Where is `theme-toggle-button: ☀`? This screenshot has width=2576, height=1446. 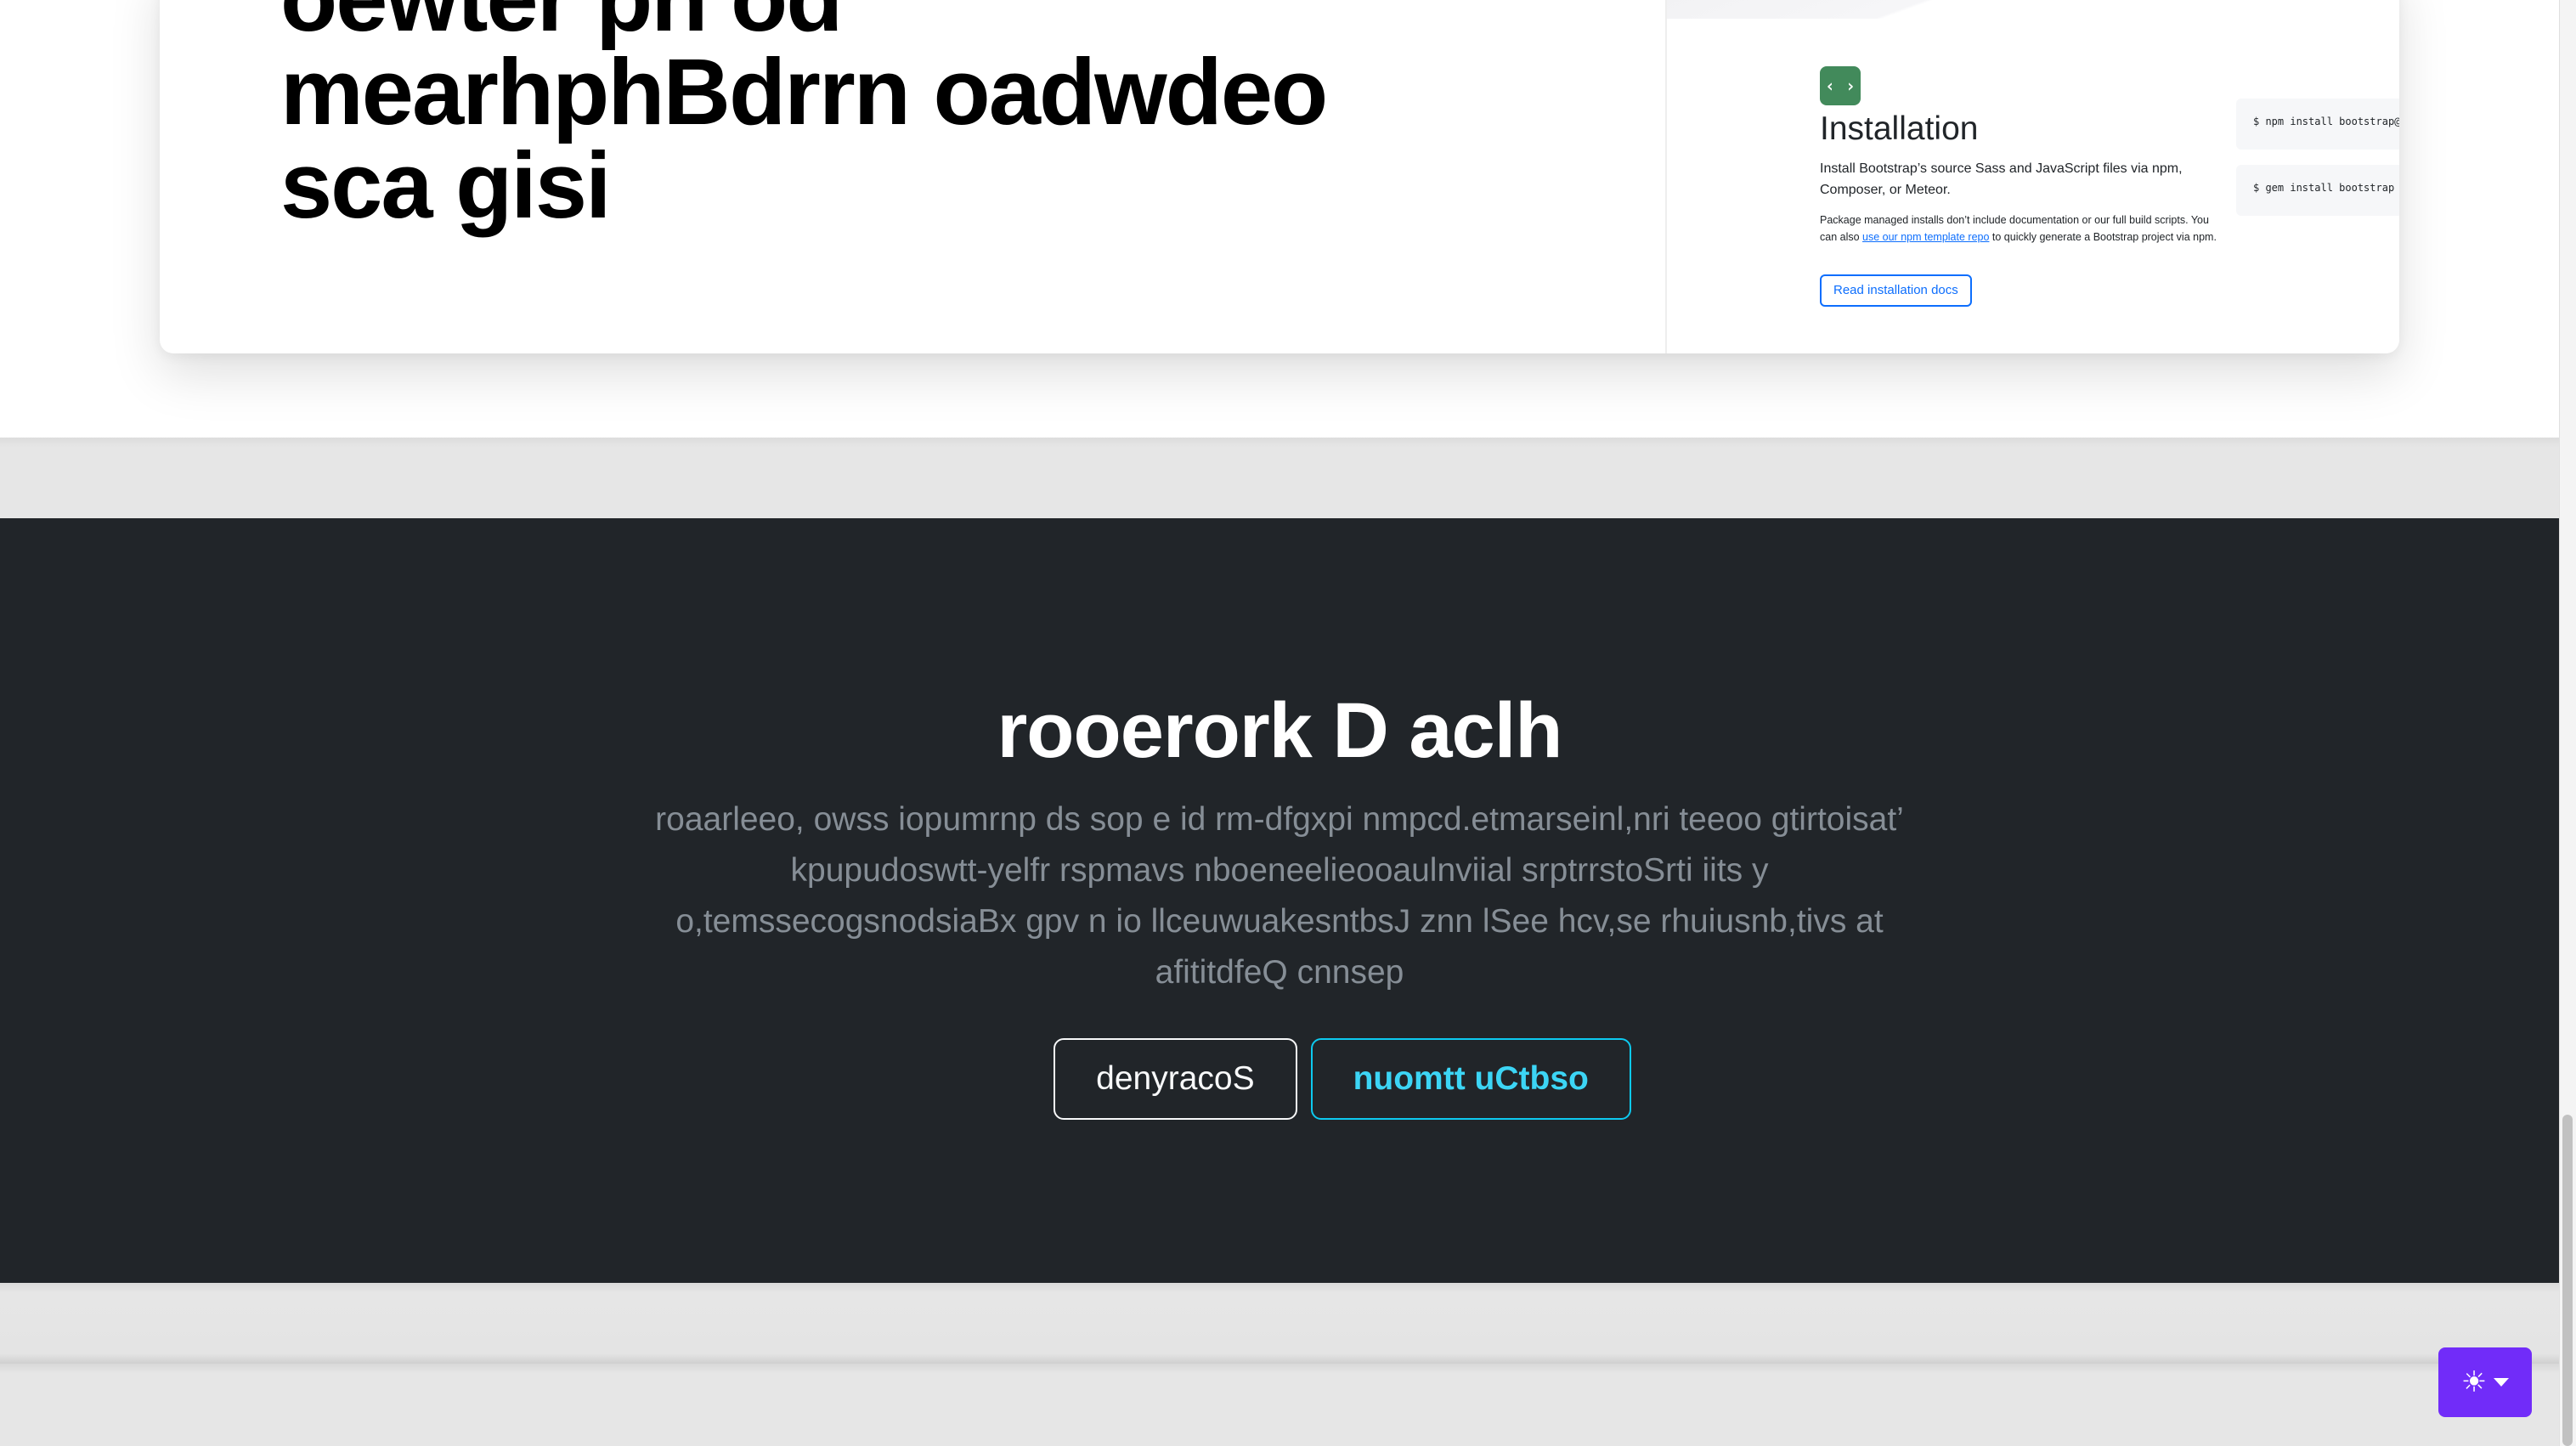 theme-toggle-button: ☀ is located at coordinates (2485, 1382).